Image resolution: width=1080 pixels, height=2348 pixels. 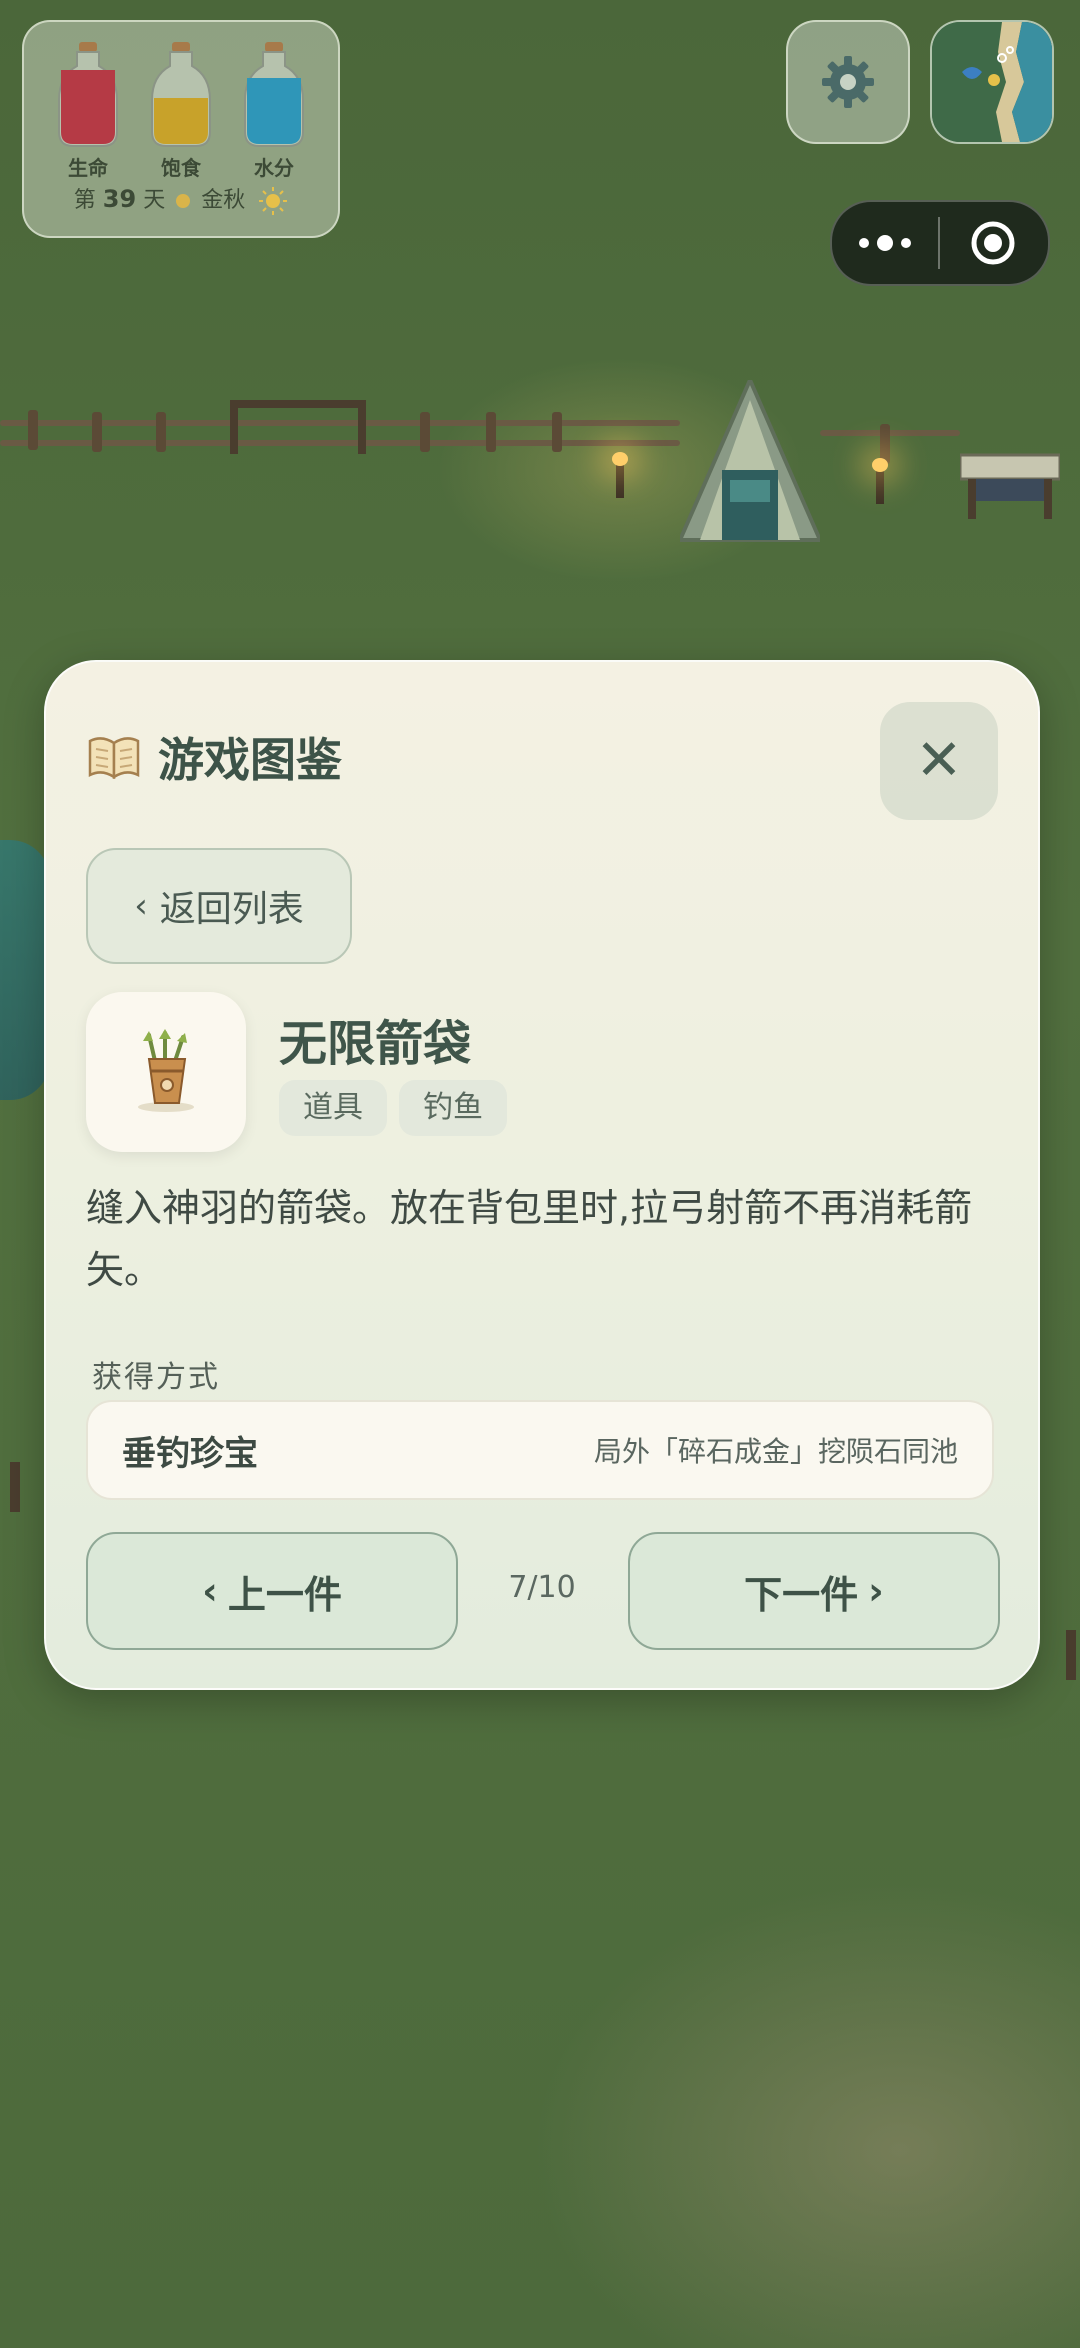 I want to click on close-icon: ✕, so click(x=939, y=760).